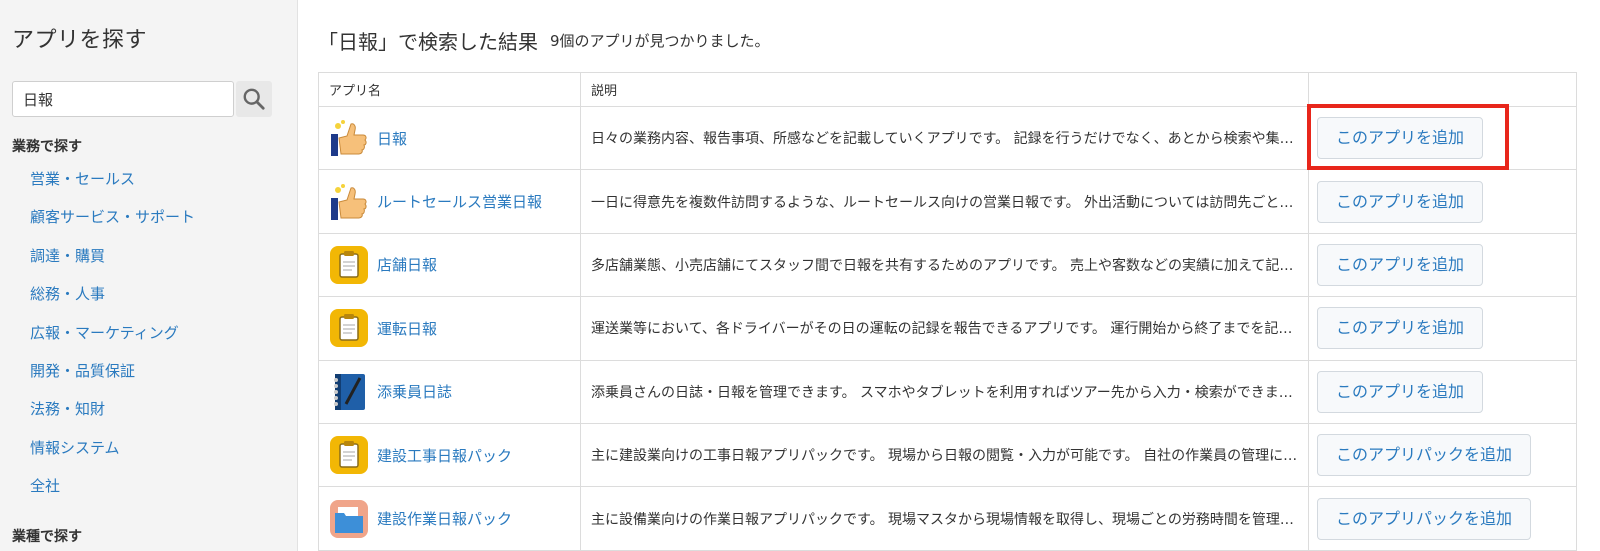 The height and width of the screenshot is (551, 1600). Describe the element at coordinates (82, 179) in the screenshot. I see `category-link: 営業・セールス` at that location.